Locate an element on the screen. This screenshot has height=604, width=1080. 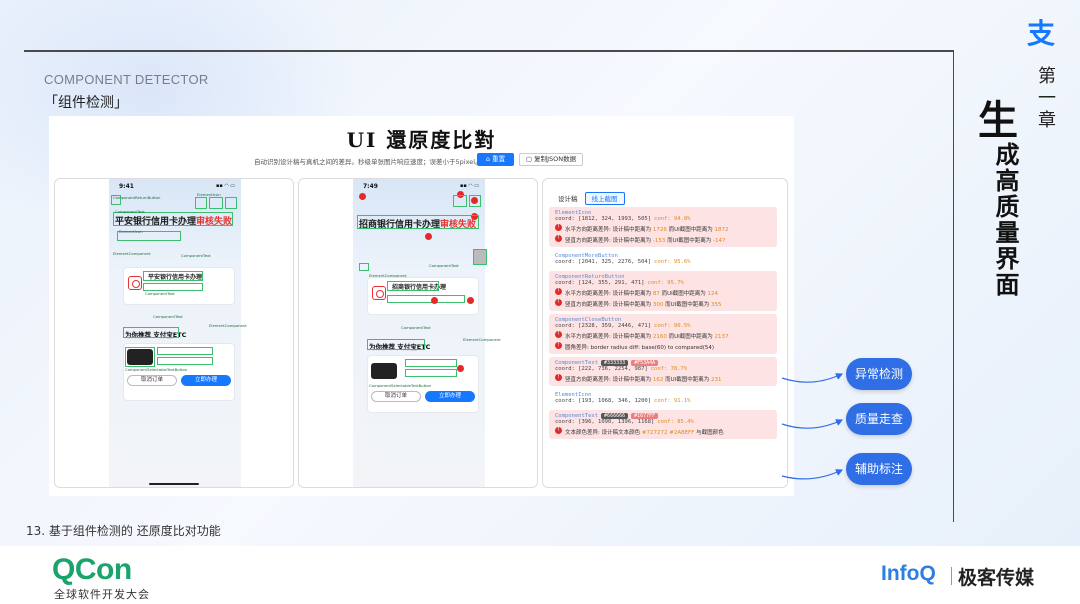
anomaly-detection-bubble: 异常检测 is located at coordinates (879, 374).